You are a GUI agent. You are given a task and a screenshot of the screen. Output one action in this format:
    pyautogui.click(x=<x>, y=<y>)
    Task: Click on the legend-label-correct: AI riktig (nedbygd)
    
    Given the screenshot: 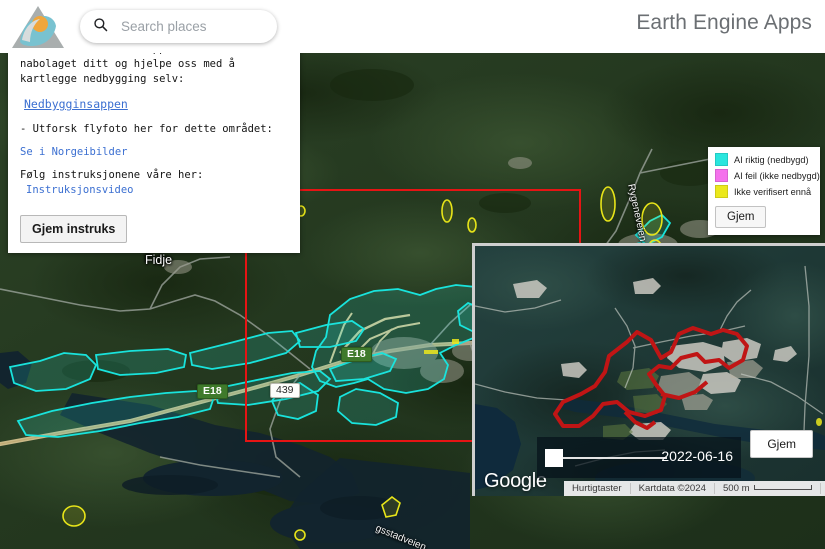 What is the action you would take?
    pyautogui.click(x=771, y=159)
    